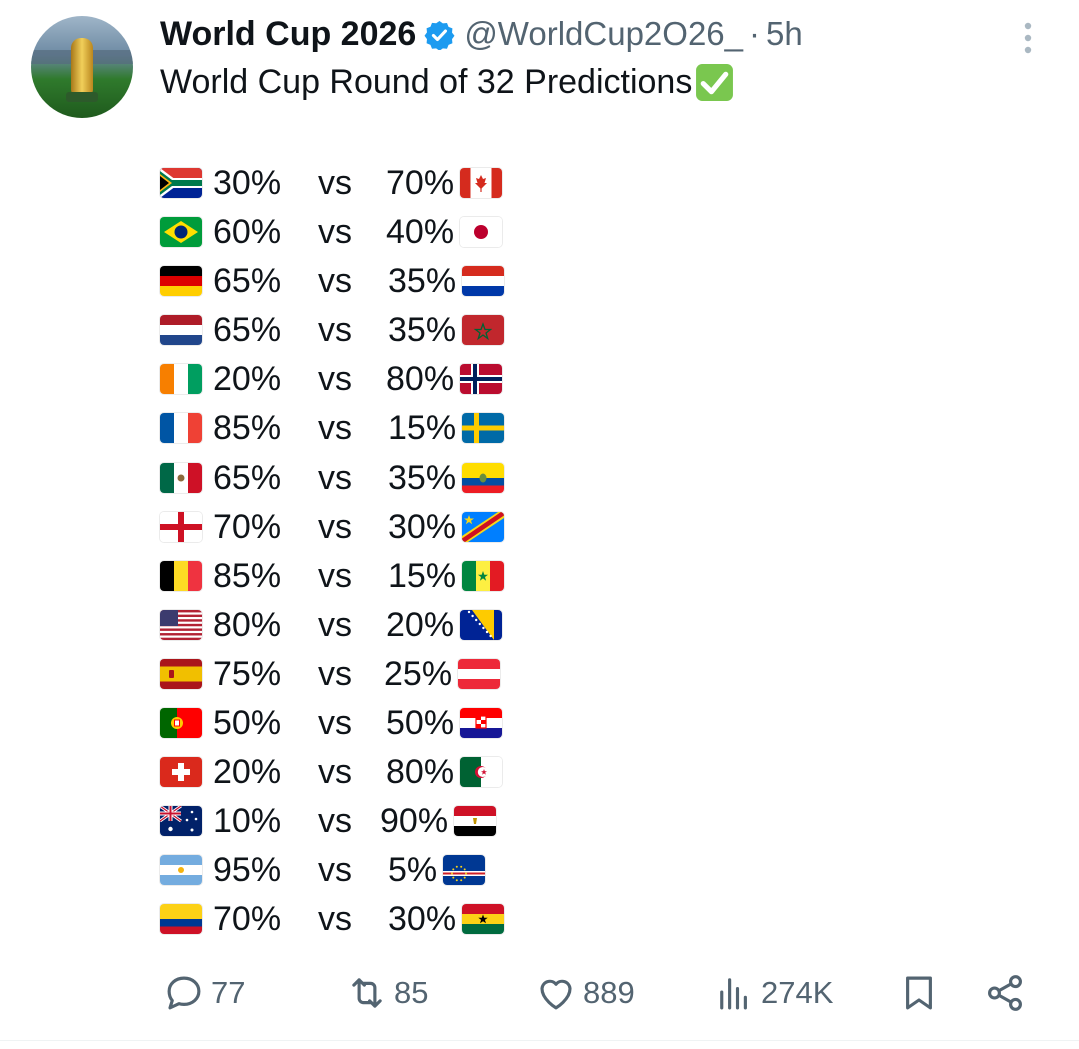 Image resolution: width=1079 pixels, height=1049 pixels. I want to click on repost-count: 85, so click(411, 992).